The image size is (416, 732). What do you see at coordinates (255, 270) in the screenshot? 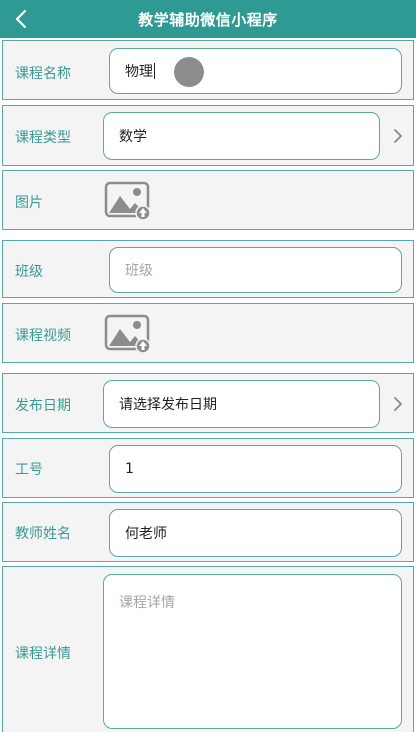
I see `class-input: 班级` at bounding box center [255, 270].